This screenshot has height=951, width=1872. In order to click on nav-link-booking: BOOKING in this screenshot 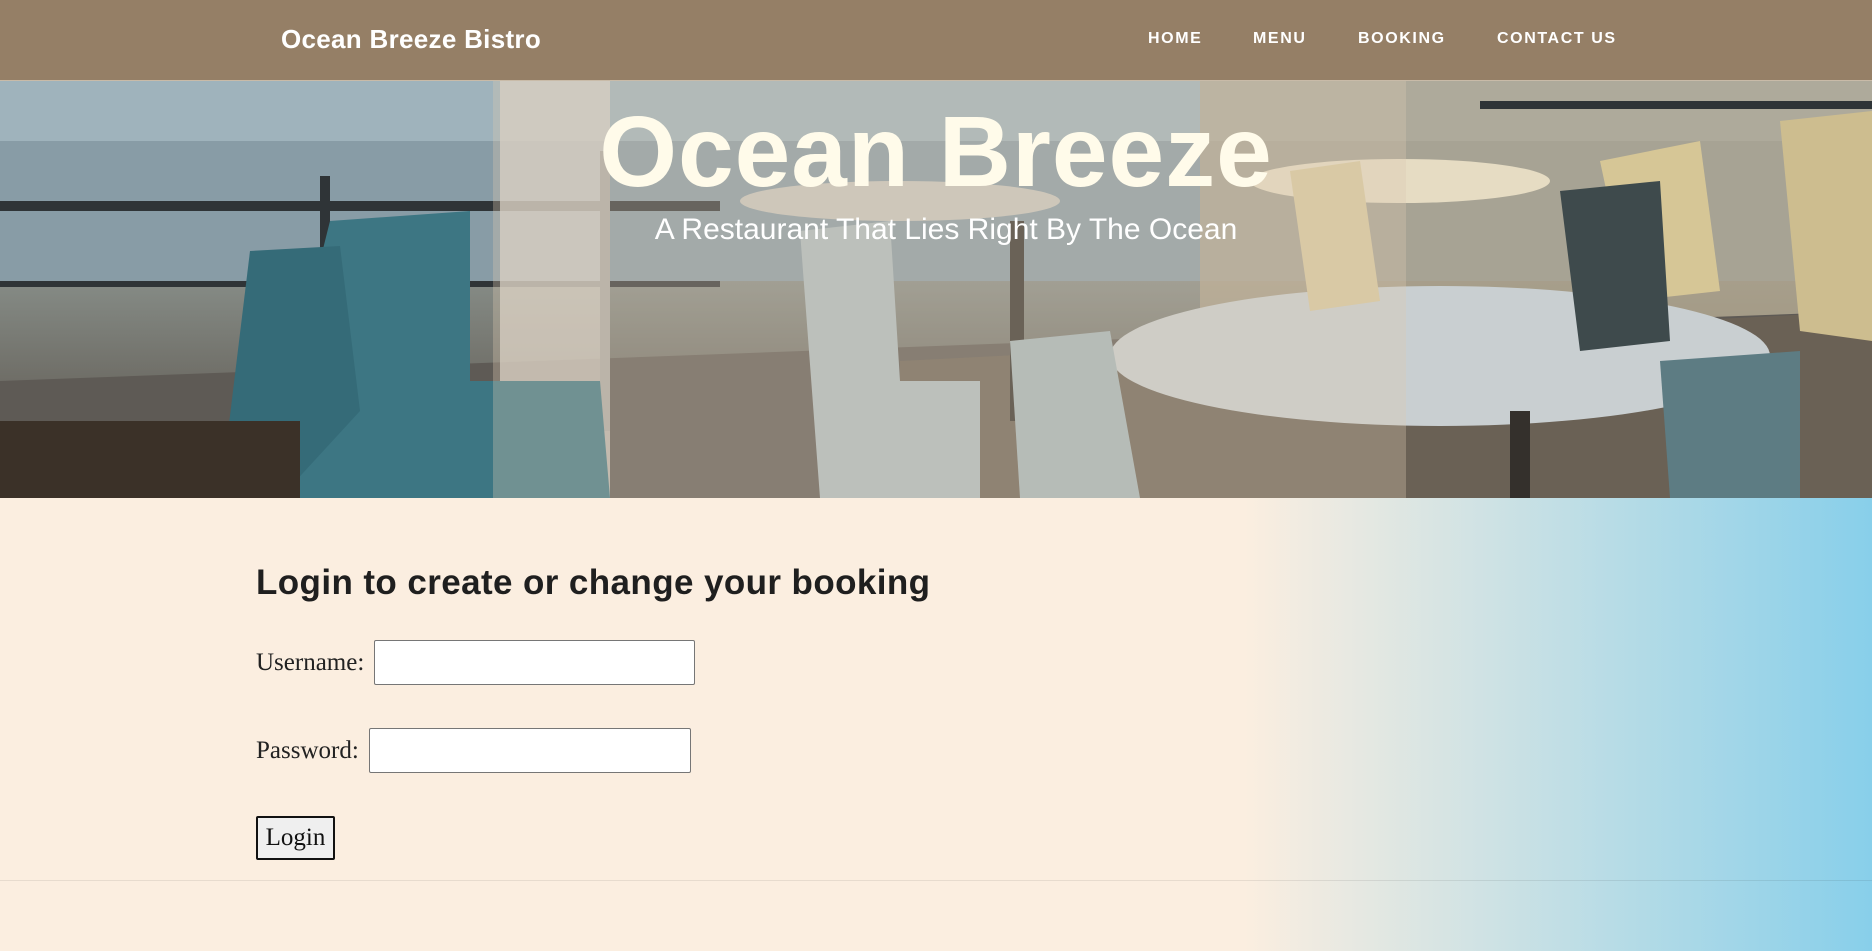, I will do `click(1402, 39)`.